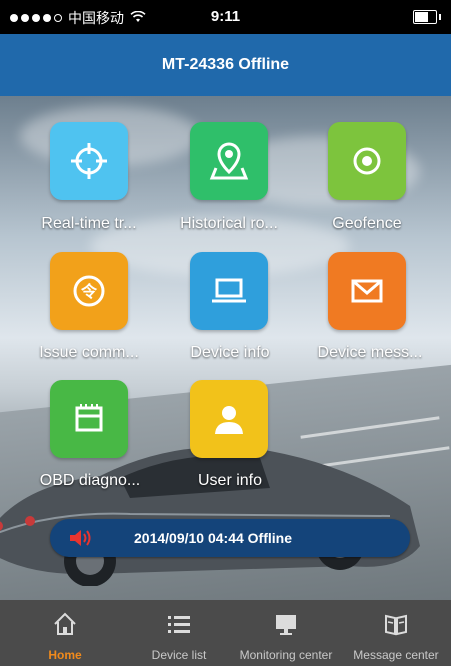  What do you see at coordinates (179, 655) in the screenshot?
I see `tab-device-list-label: Device list` at bounding box center [179, 655].